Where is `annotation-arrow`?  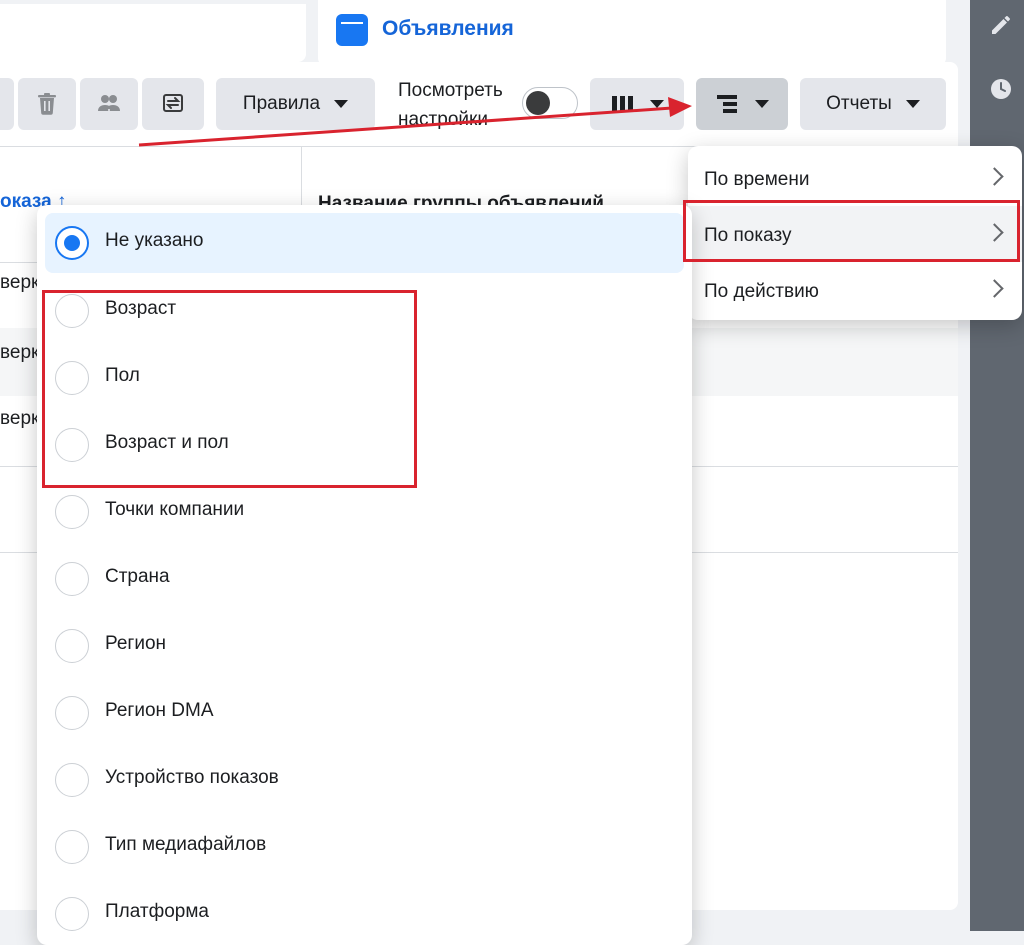
annotation-arrow is located at coordinates (415, 122).